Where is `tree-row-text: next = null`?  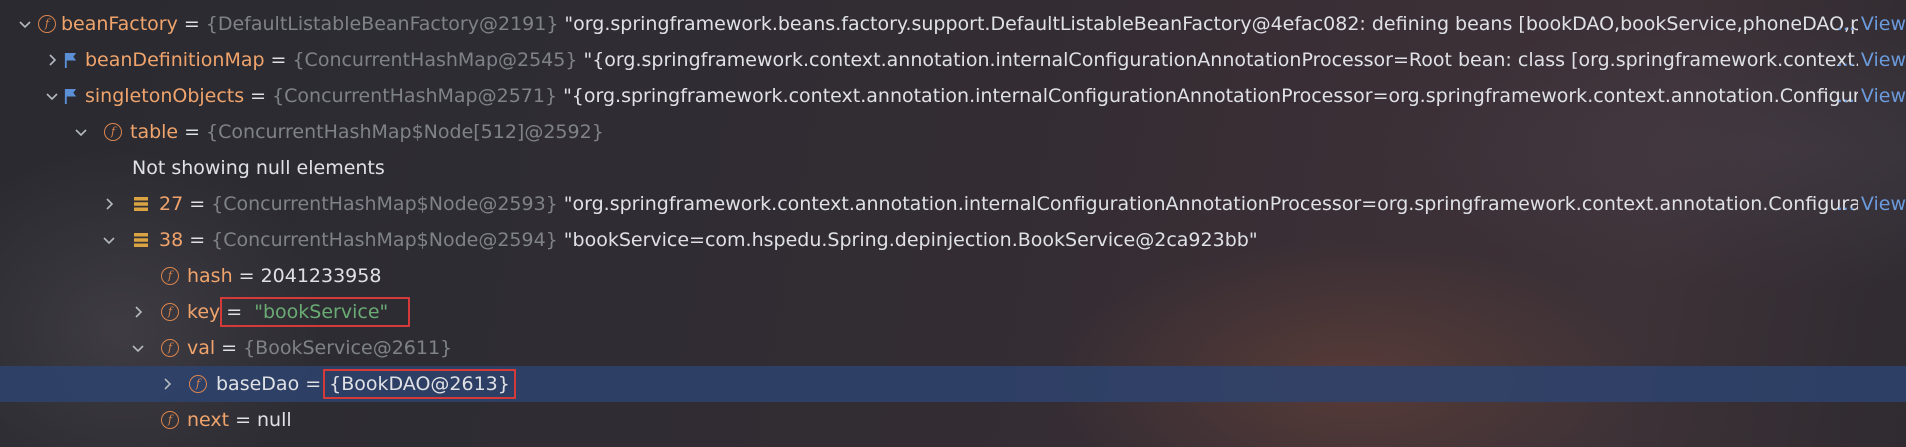
tree-row-text: next = null is located at coordinates (239, 420).